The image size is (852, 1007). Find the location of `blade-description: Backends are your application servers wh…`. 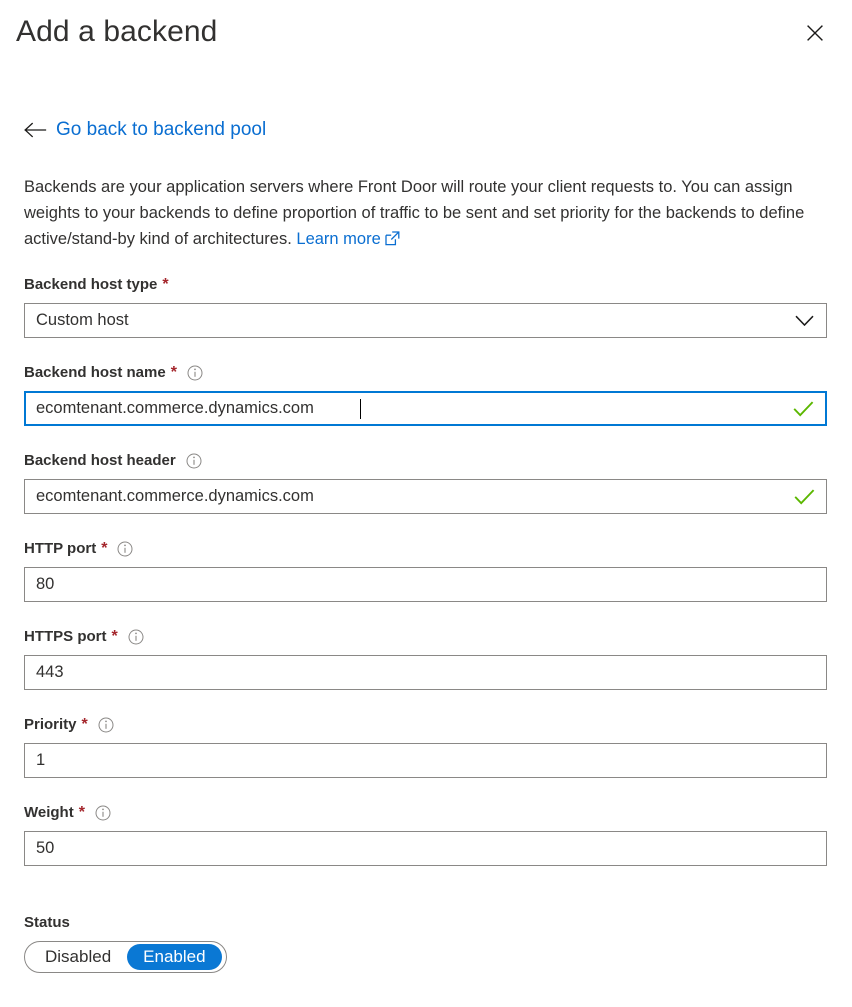

blade-description: Backends are your application servers wh… is located at coordinates (415, 214).